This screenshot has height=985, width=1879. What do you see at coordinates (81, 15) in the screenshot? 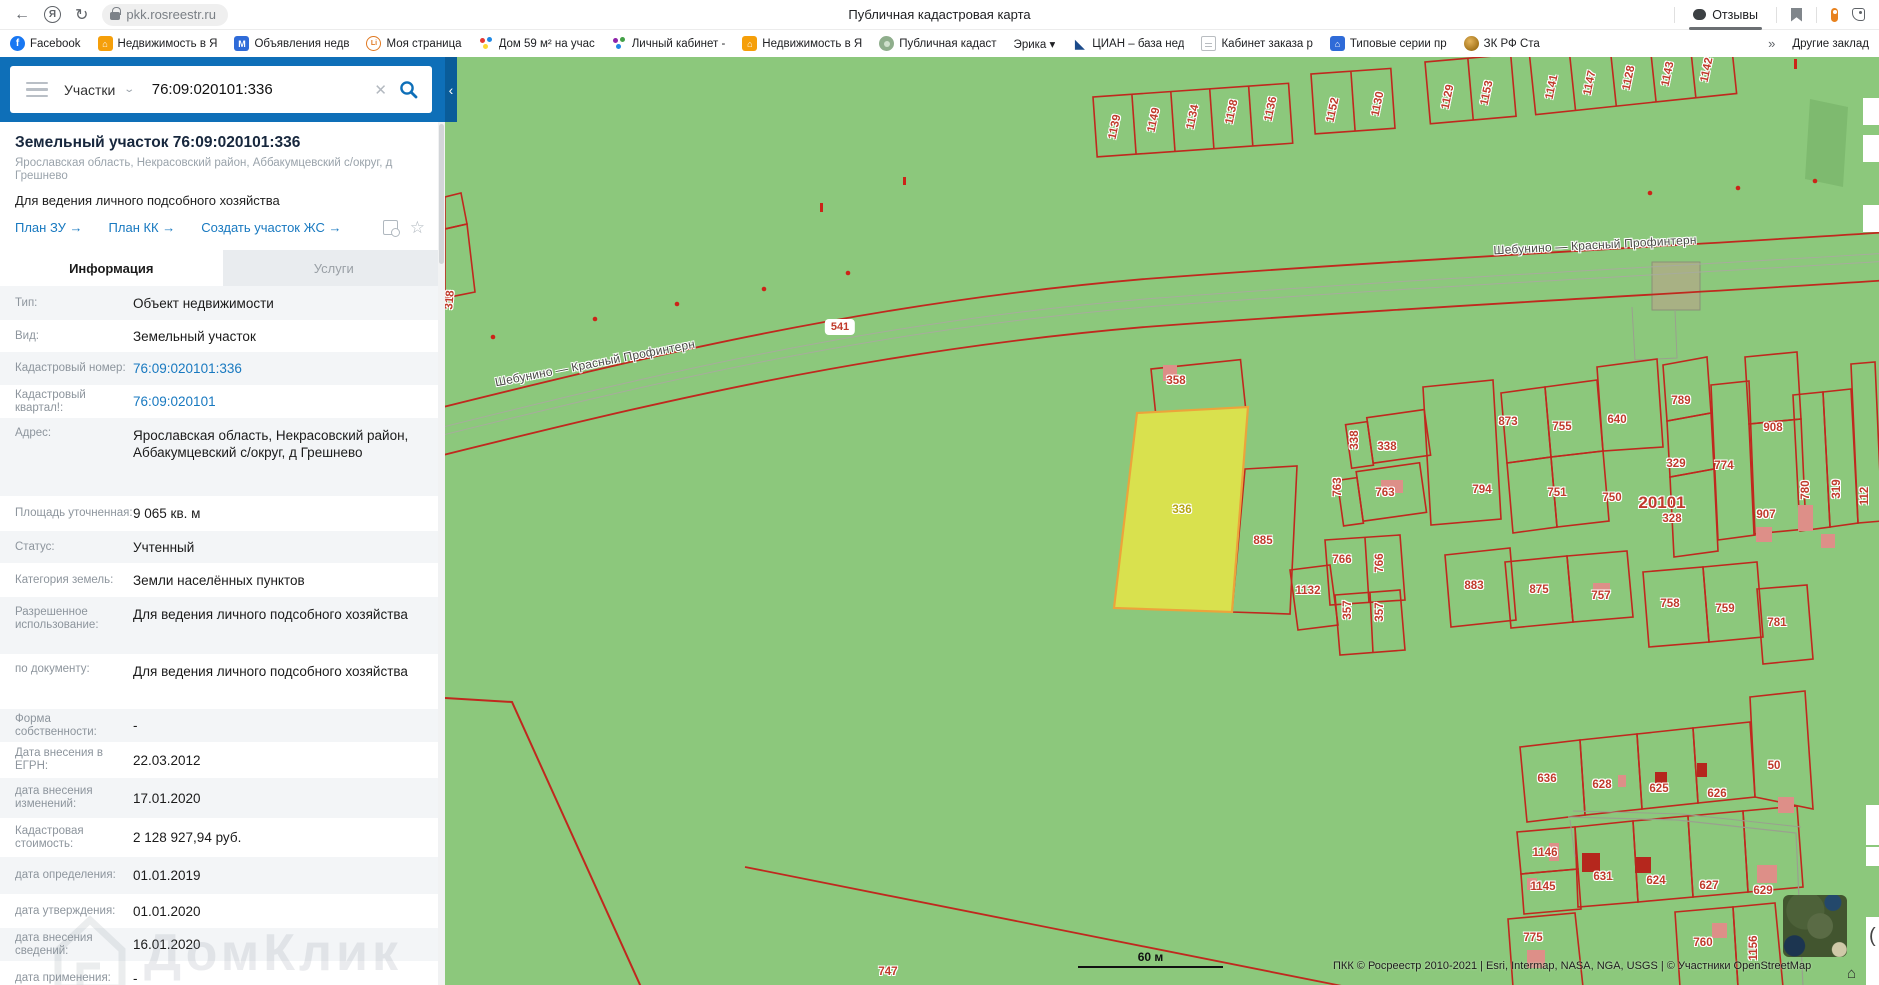
I see `reload-icon: ↻` at bounding box center [81, 15].